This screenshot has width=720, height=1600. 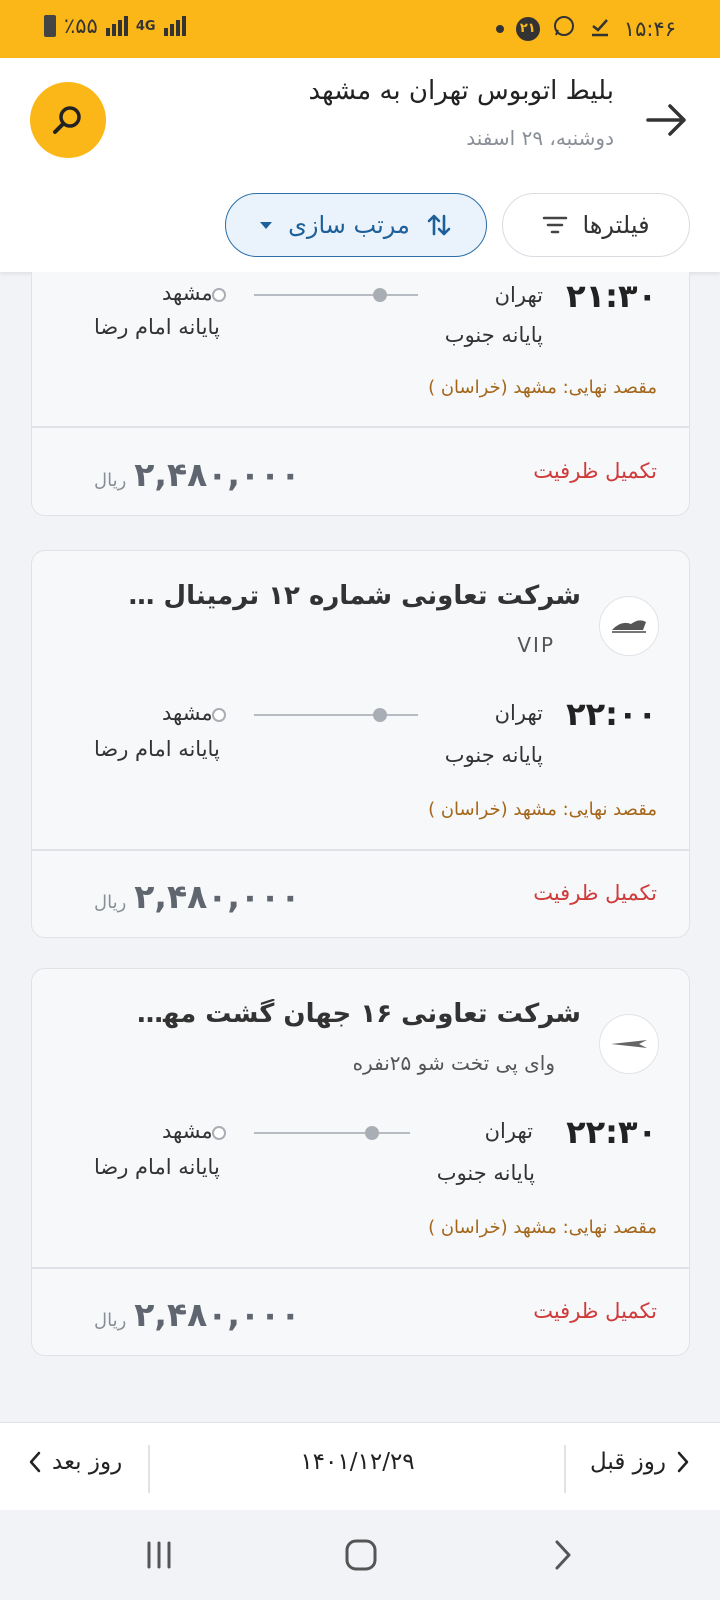 I want to click on sort-arrows-icon, so click(x=439, y=225).